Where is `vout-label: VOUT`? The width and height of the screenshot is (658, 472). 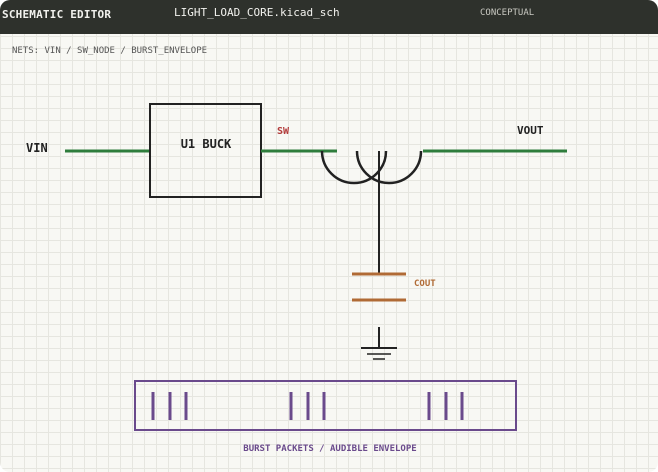 vout-label: VOUT is located at coordinates (530, 130).